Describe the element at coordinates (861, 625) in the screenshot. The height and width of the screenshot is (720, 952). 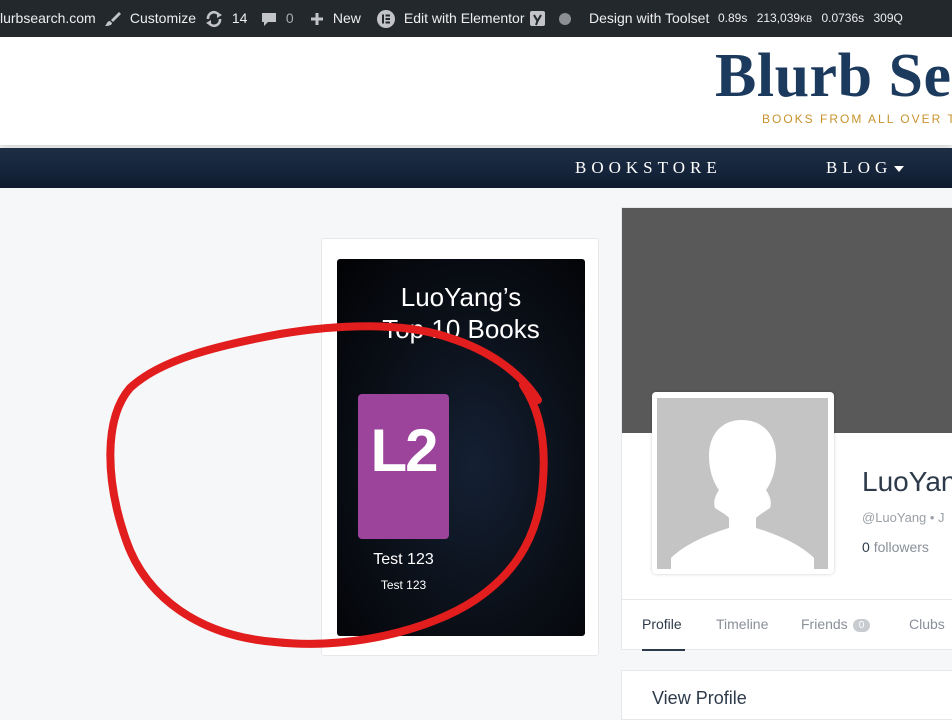
I see `friends-count-badge: 0` at that location.